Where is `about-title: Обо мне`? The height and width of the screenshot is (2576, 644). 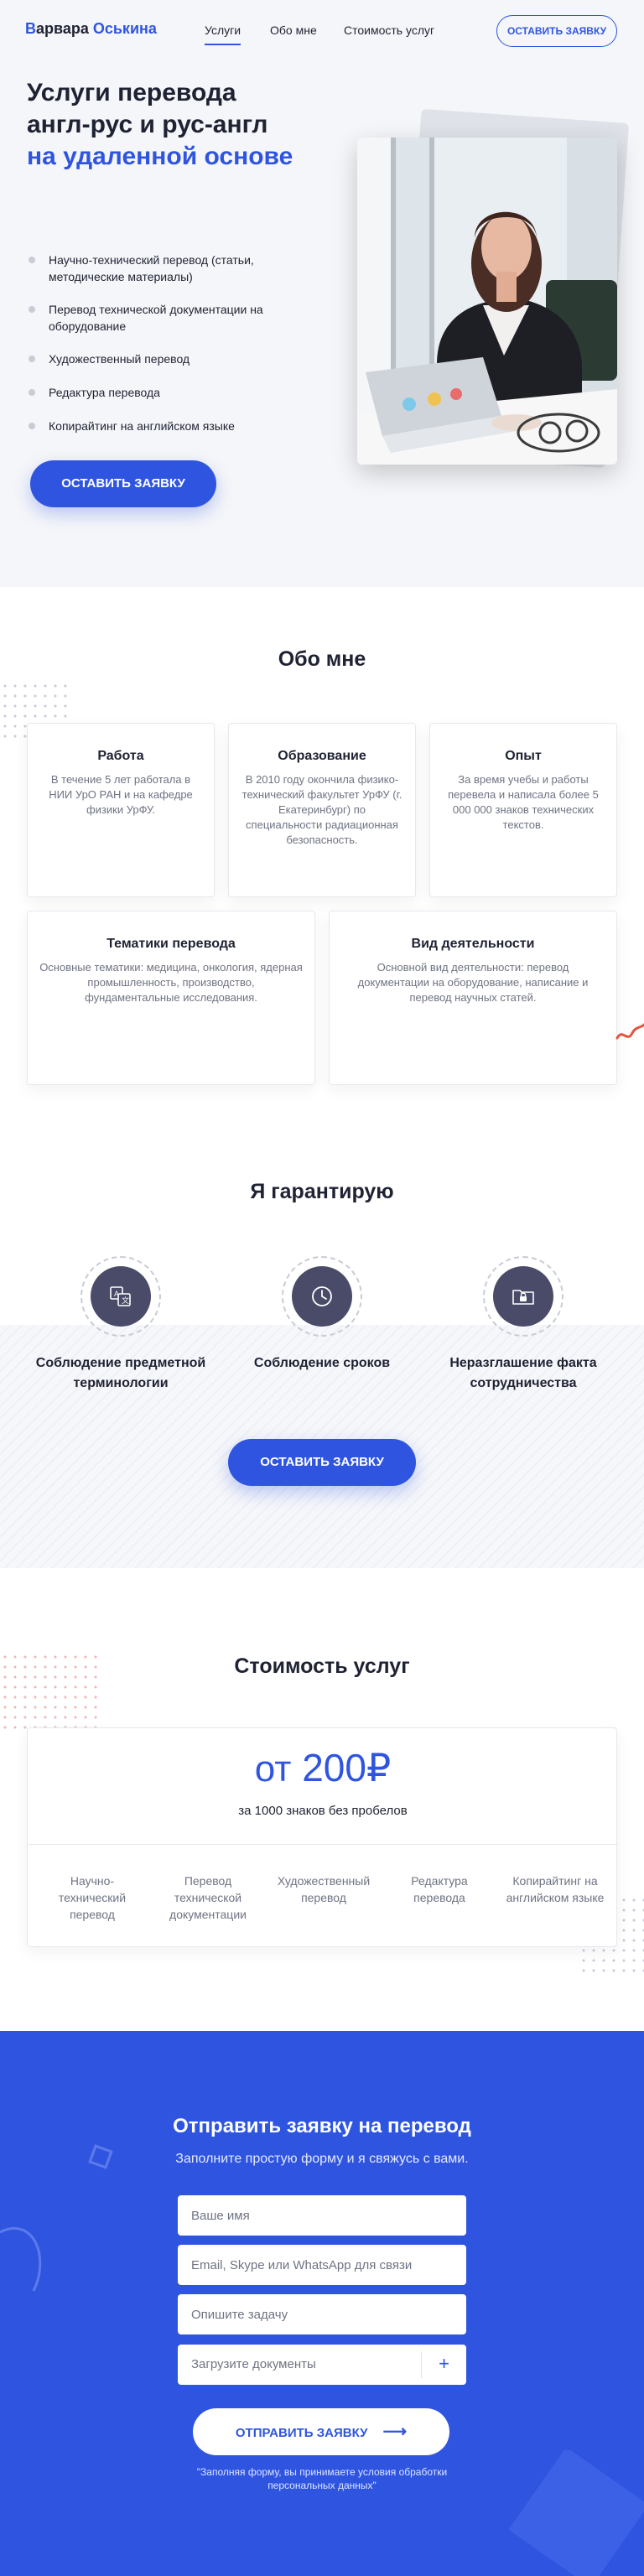 about-title: Обо мне is located at coordinates (322, 659).